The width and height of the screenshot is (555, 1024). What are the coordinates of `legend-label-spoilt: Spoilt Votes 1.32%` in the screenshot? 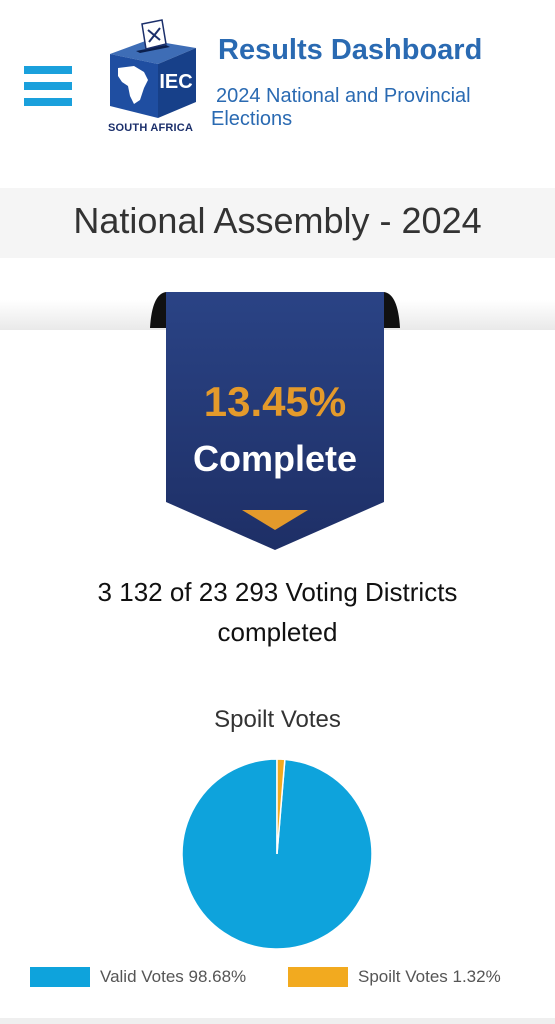 It's located at (429, 976).